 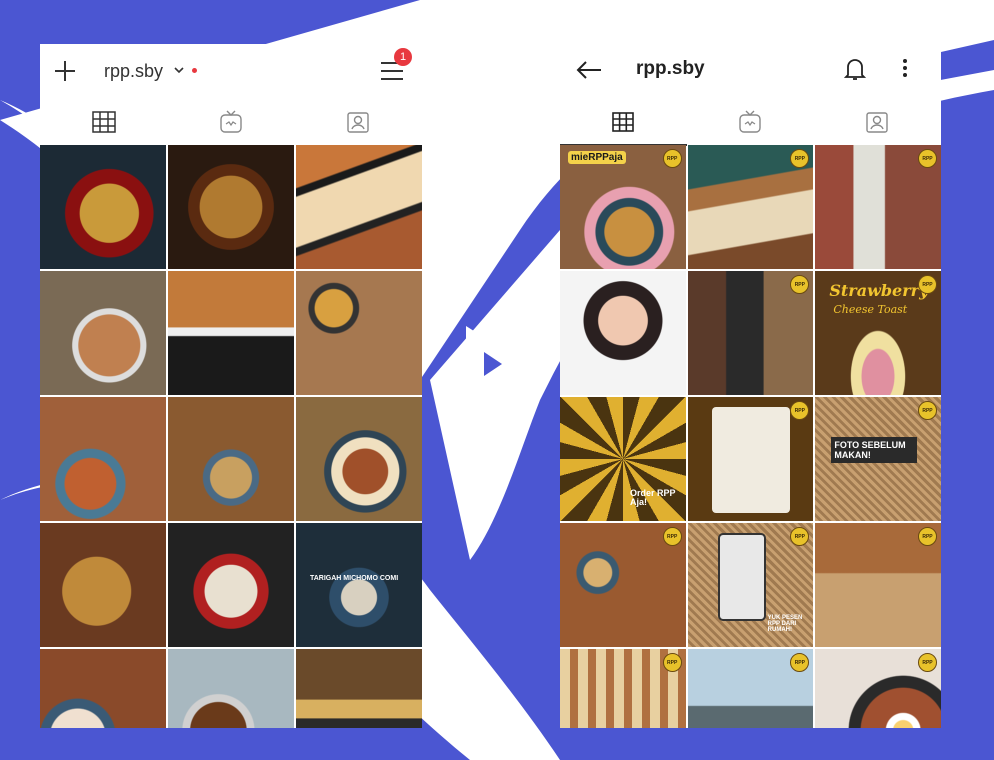 What do you see at coordinates (597, 157) in the screenshot?
I see `post-caption-text: mieRPPaja` at bounding box center [597, 157].